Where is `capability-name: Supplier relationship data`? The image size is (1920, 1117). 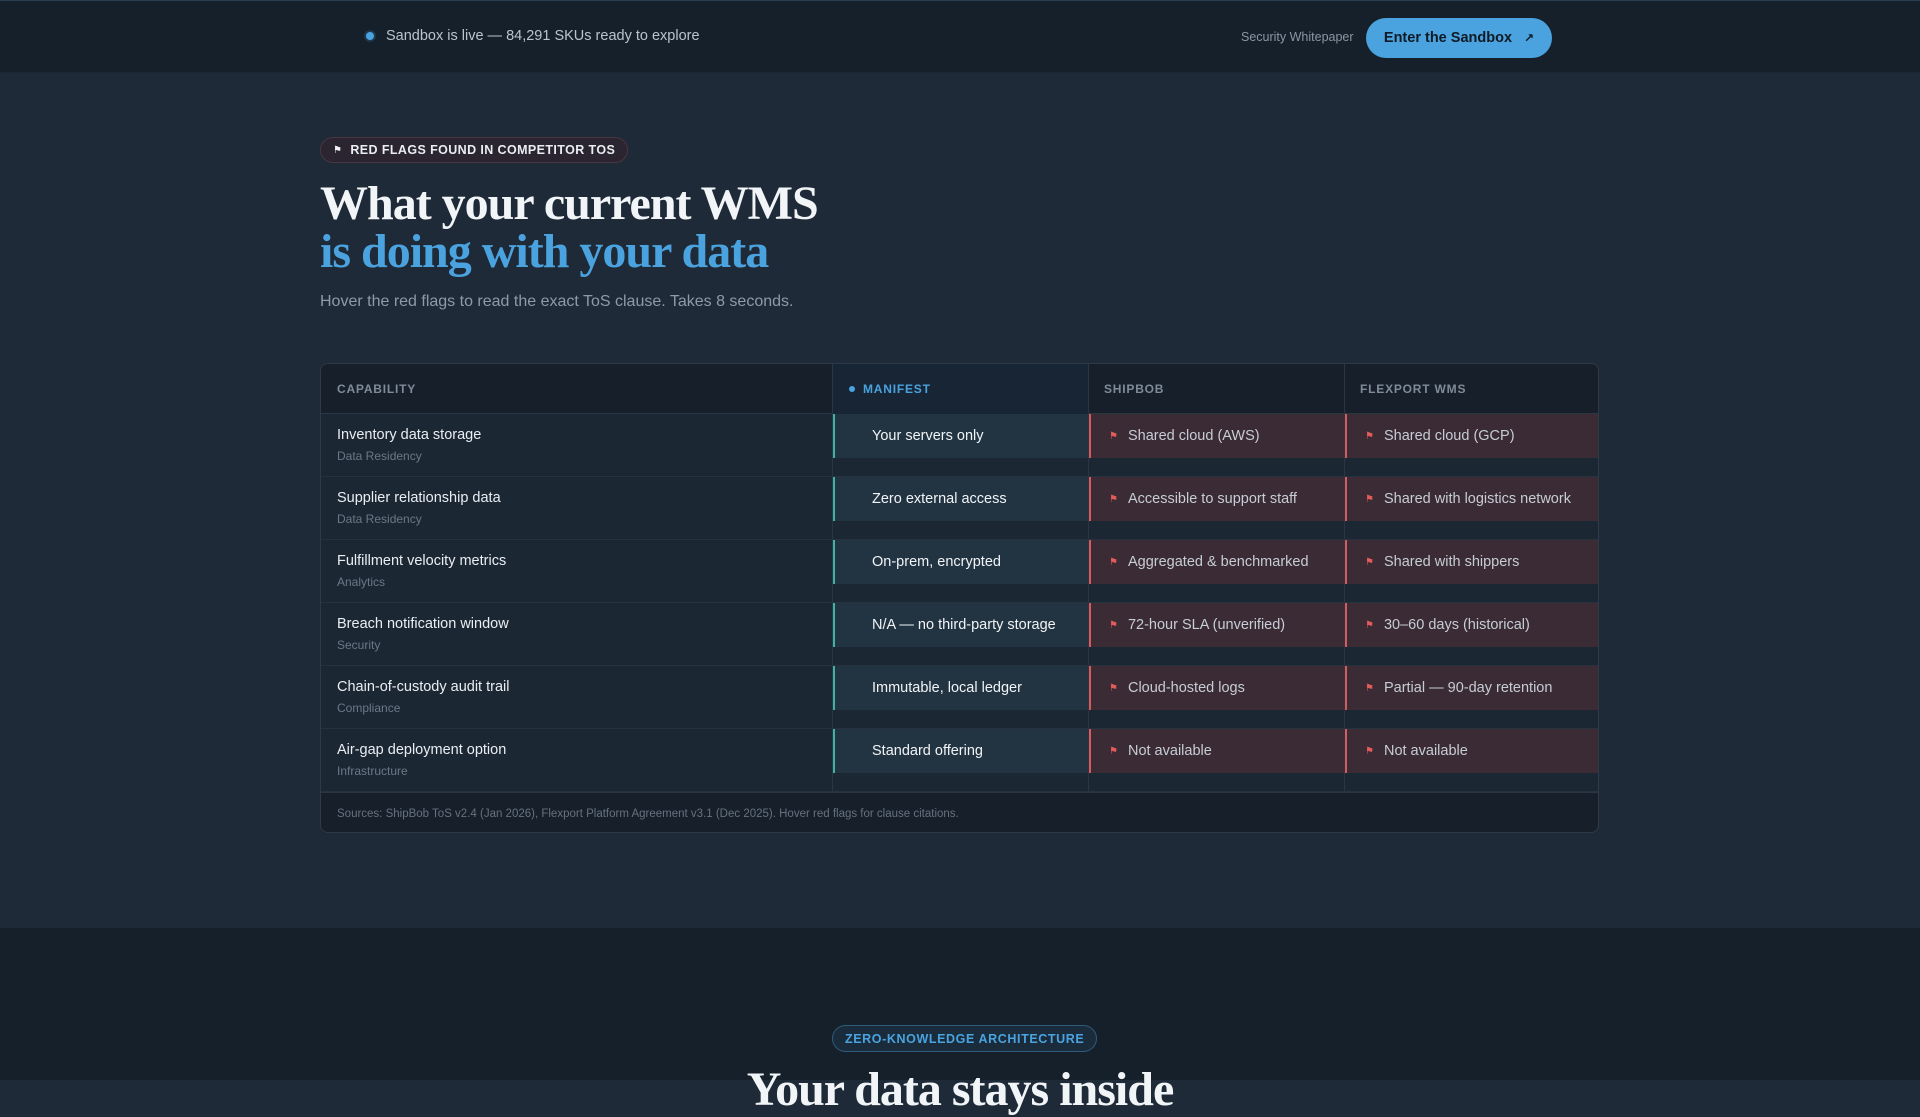 capability-name: Supplier relationship data is located at coordinates (419, 498).